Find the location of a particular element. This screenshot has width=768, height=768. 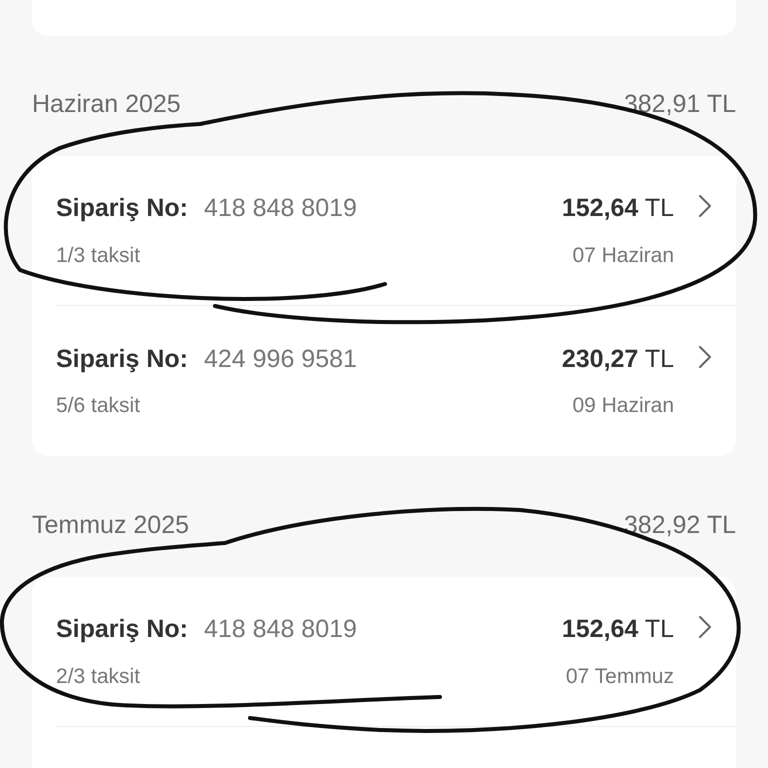

order-date: 07 Temmuz is located at coordinates (620, 677).